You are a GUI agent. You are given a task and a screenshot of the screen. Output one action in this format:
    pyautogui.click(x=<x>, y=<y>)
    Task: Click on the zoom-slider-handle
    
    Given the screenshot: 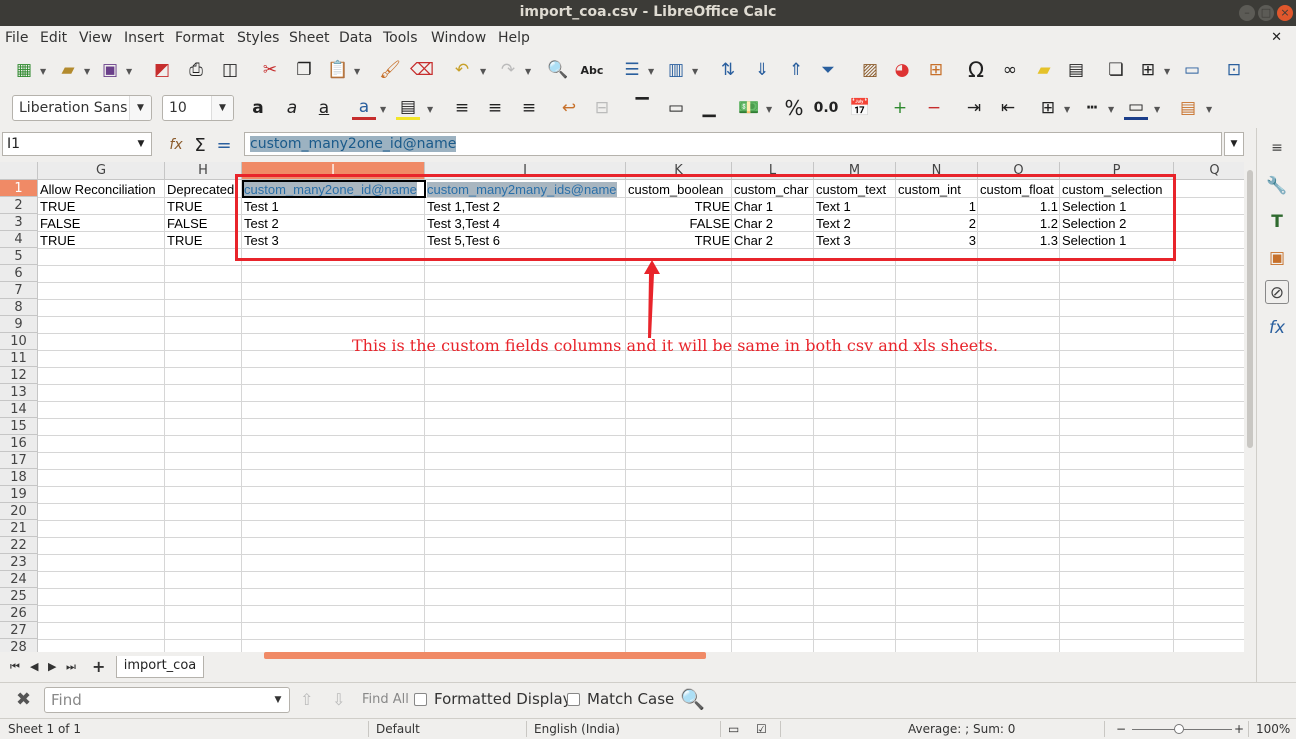 What is the action you would take?
    pyautogui.click(x=1179, y=729)
    